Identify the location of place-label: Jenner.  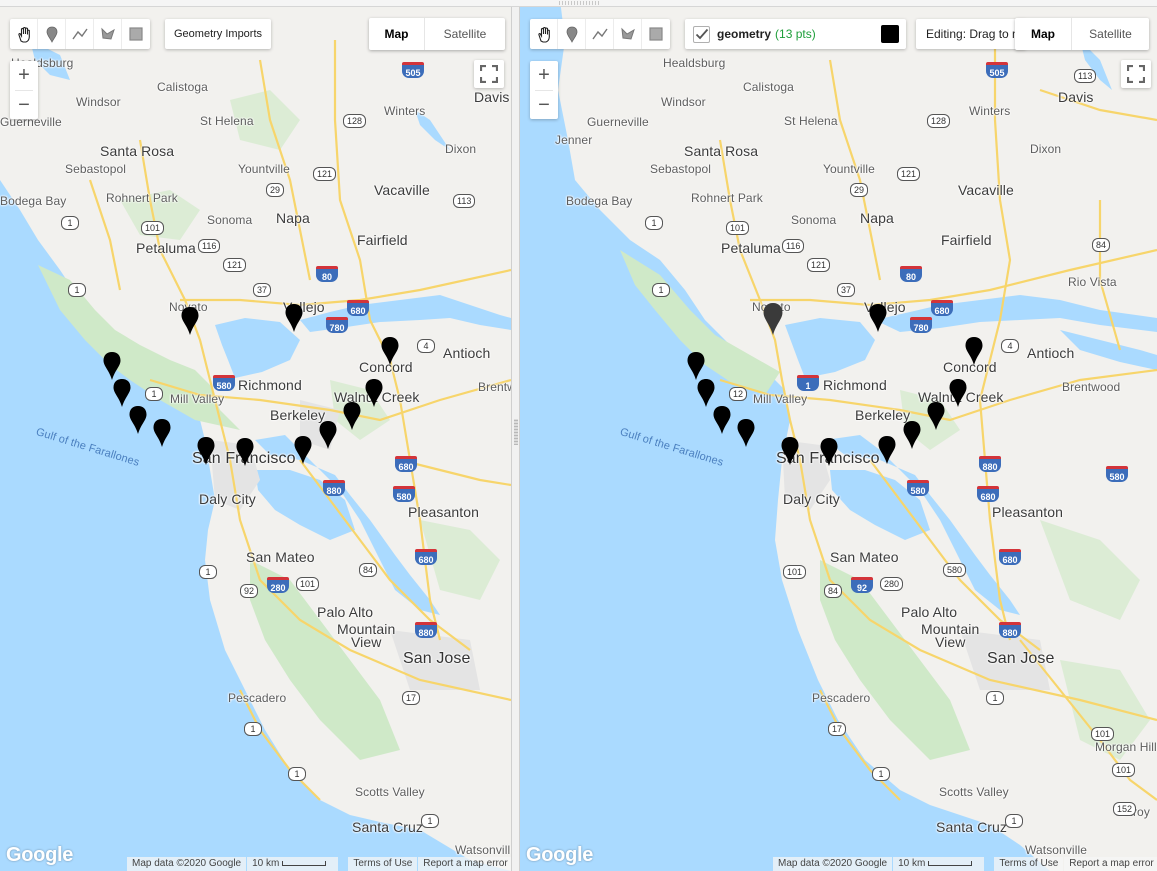
(574, 140).